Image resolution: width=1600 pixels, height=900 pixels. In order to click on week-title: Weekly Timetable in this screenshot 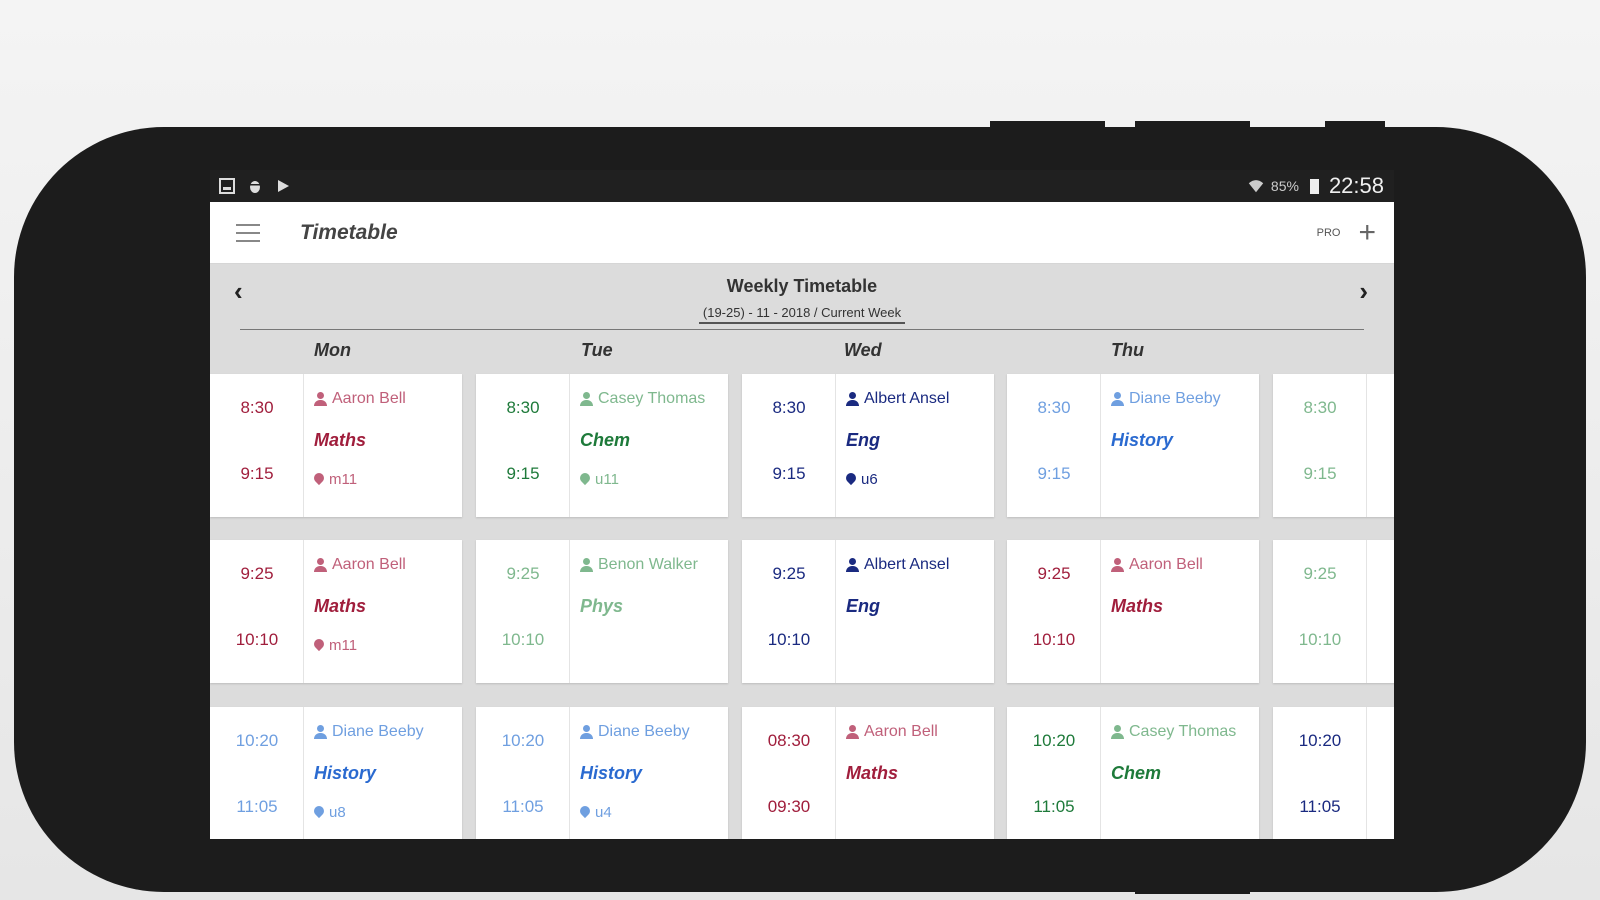, I will do `click(802, 286)`.